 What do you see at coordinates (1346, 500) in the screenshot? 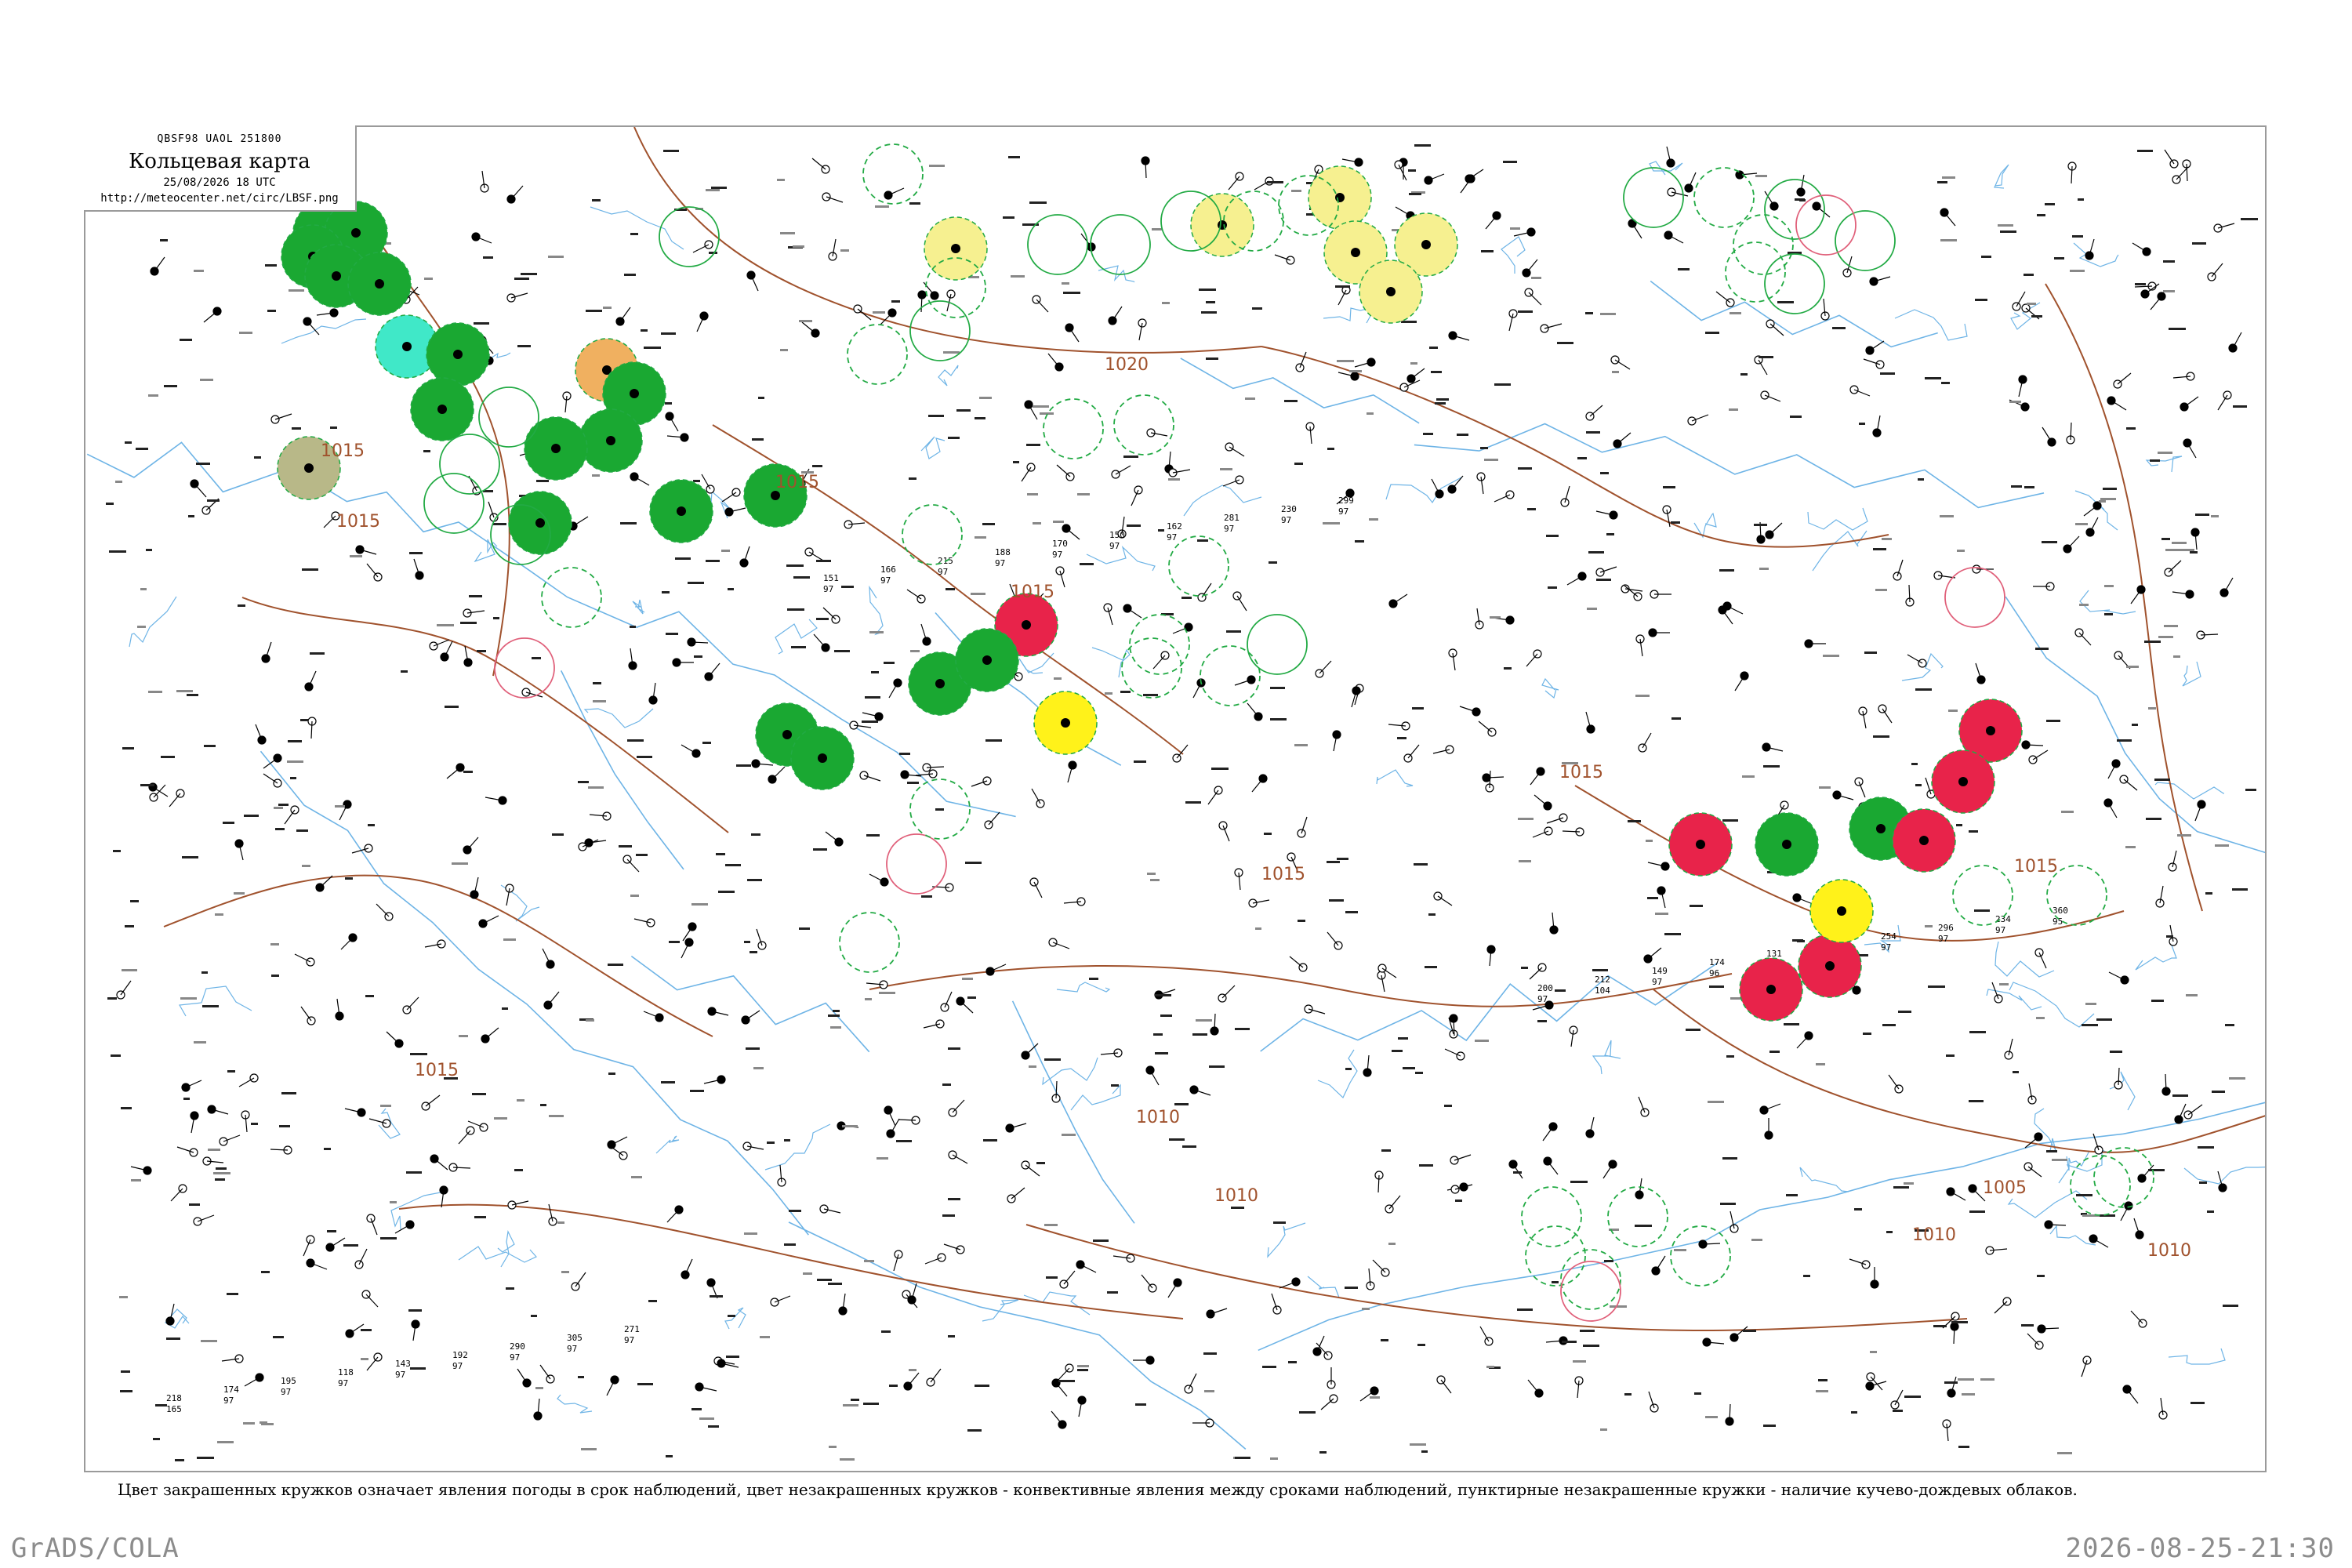
I see `station-temp: 299` at bounding box center [1346, 500].